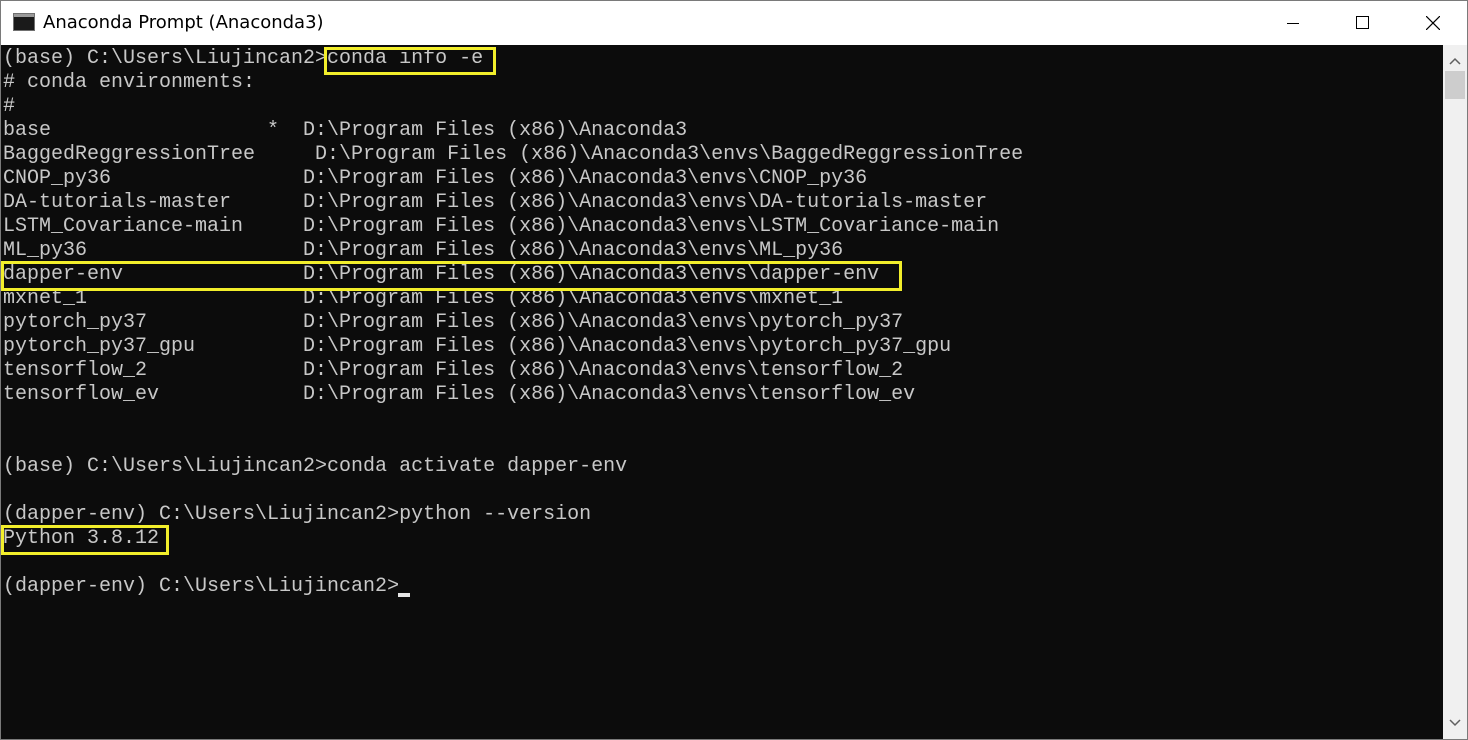  I want to click on title-bar: Anaconda Prompt (Anaconda3), so click(734, 23).